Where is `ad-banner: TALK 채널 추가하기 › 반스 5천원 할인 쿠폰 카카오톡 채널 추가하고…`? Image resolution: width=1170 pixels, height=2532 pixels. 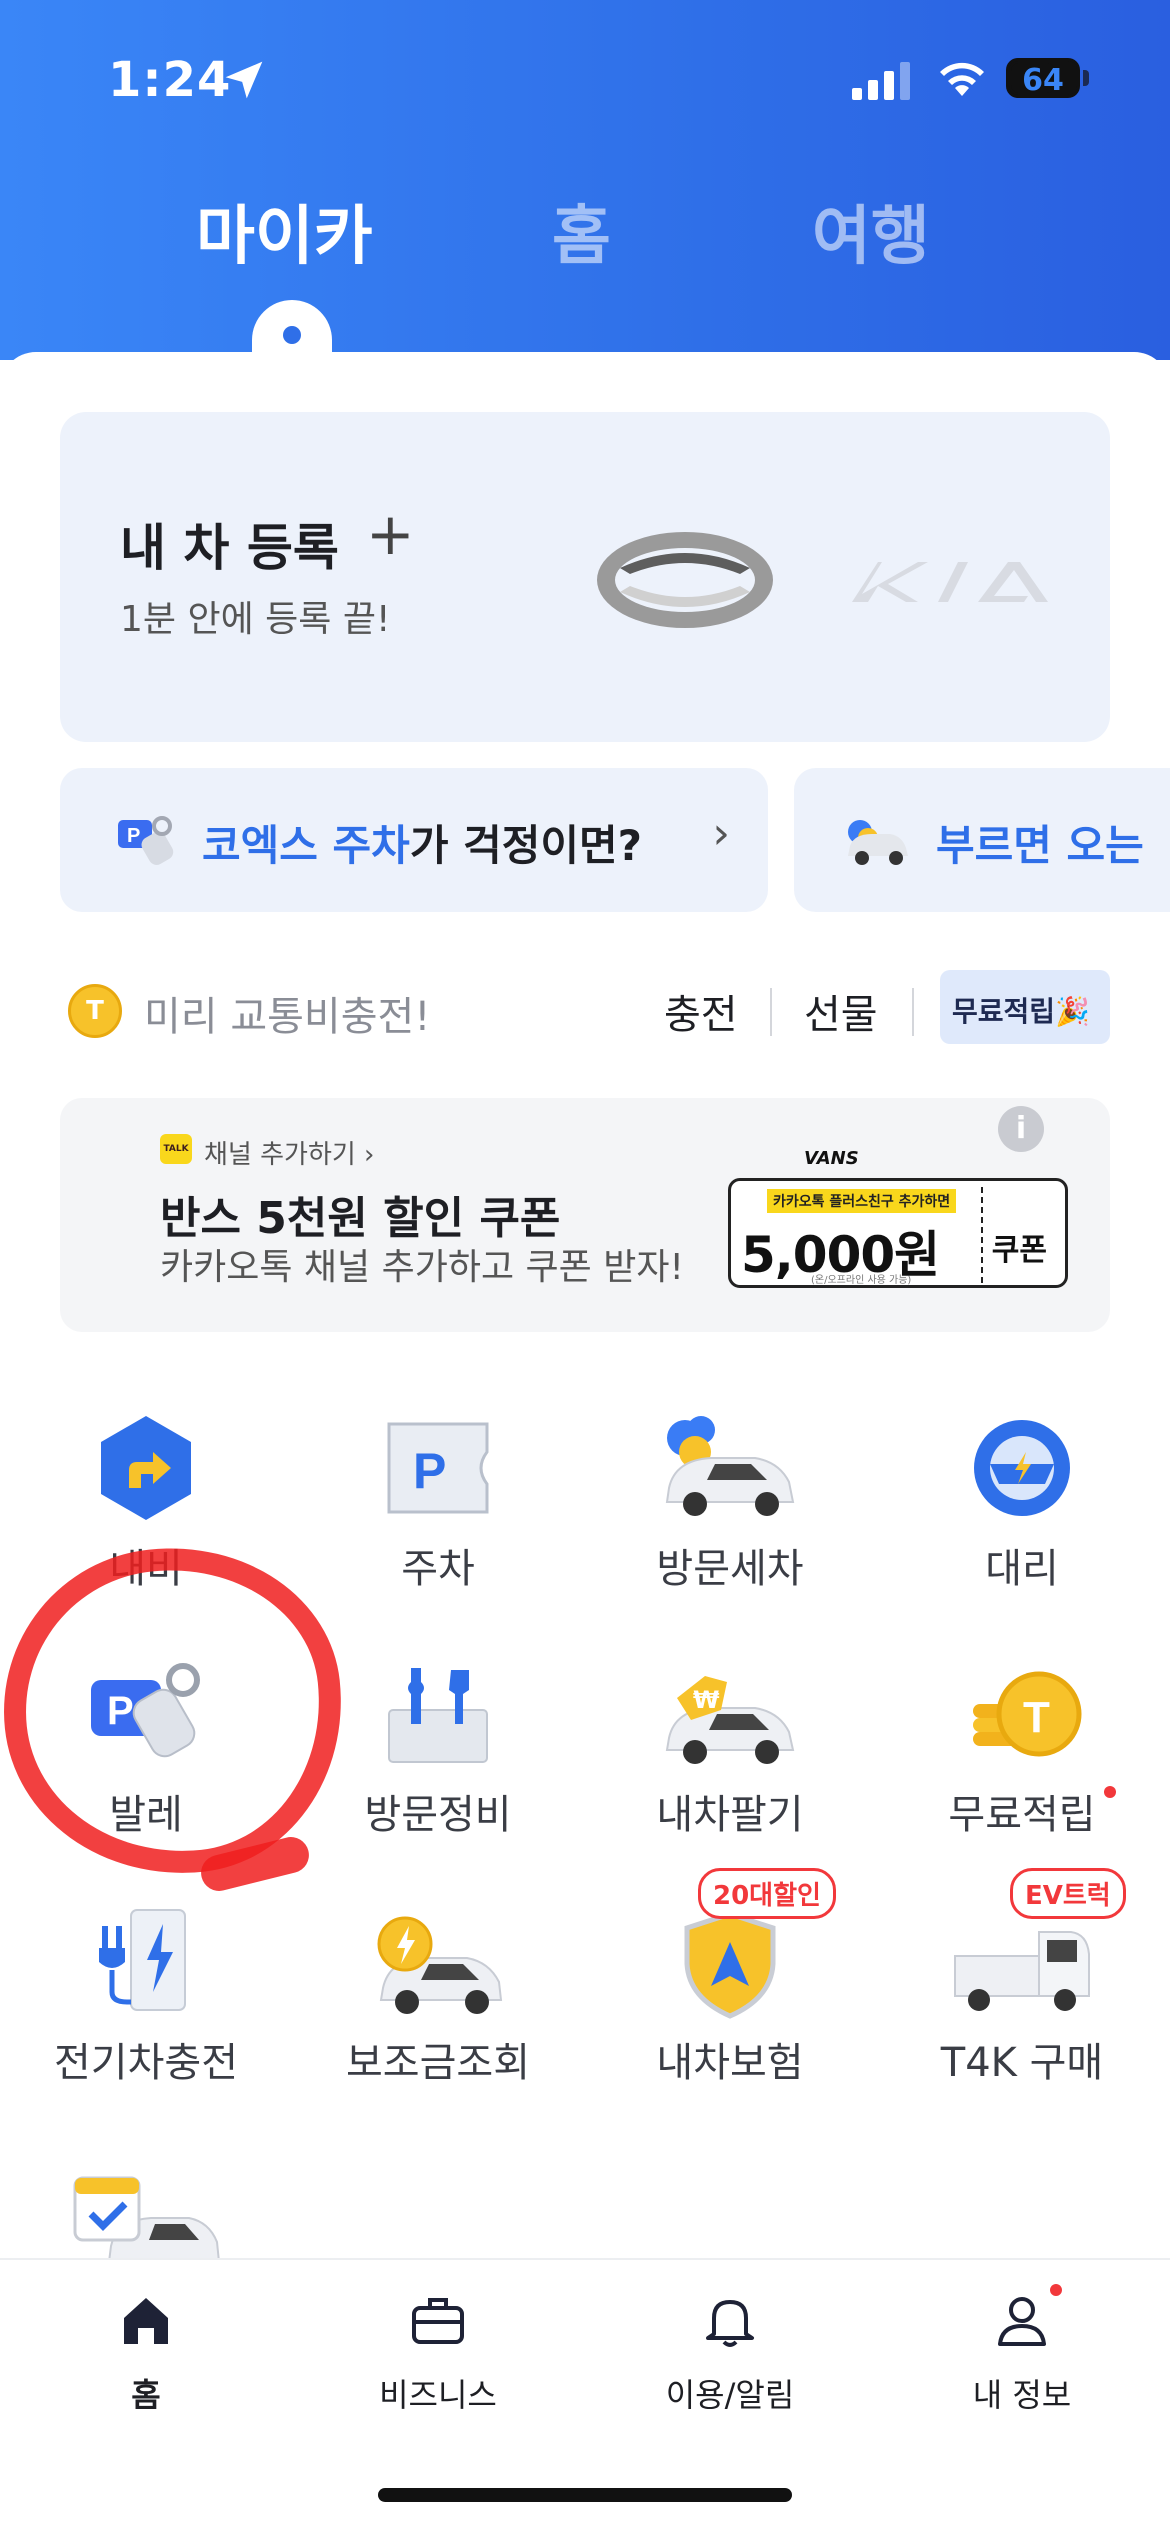 ad-banner: TALK 채널 추가하기 › 반스 5천원 할인 쿠폰 카카오톡 채널 추가하고… is located at coordinates (585, 1215).